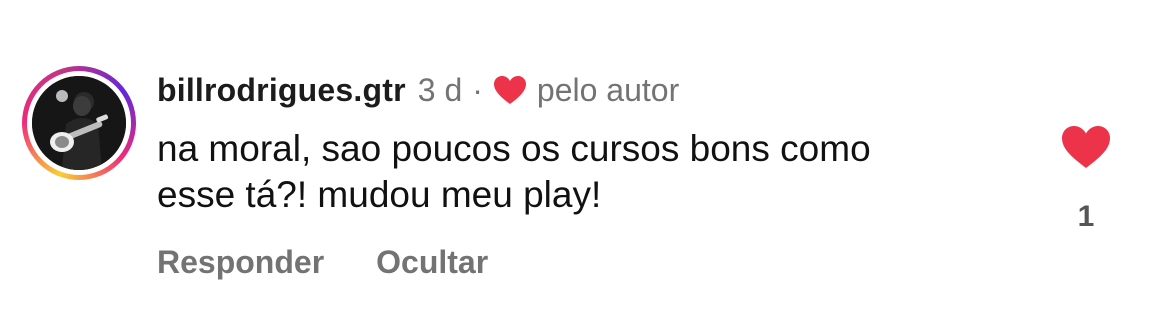  Describe the element at coordinates (432, 262) in the screenshot. I see `hide-button: Ocultar` at that location.